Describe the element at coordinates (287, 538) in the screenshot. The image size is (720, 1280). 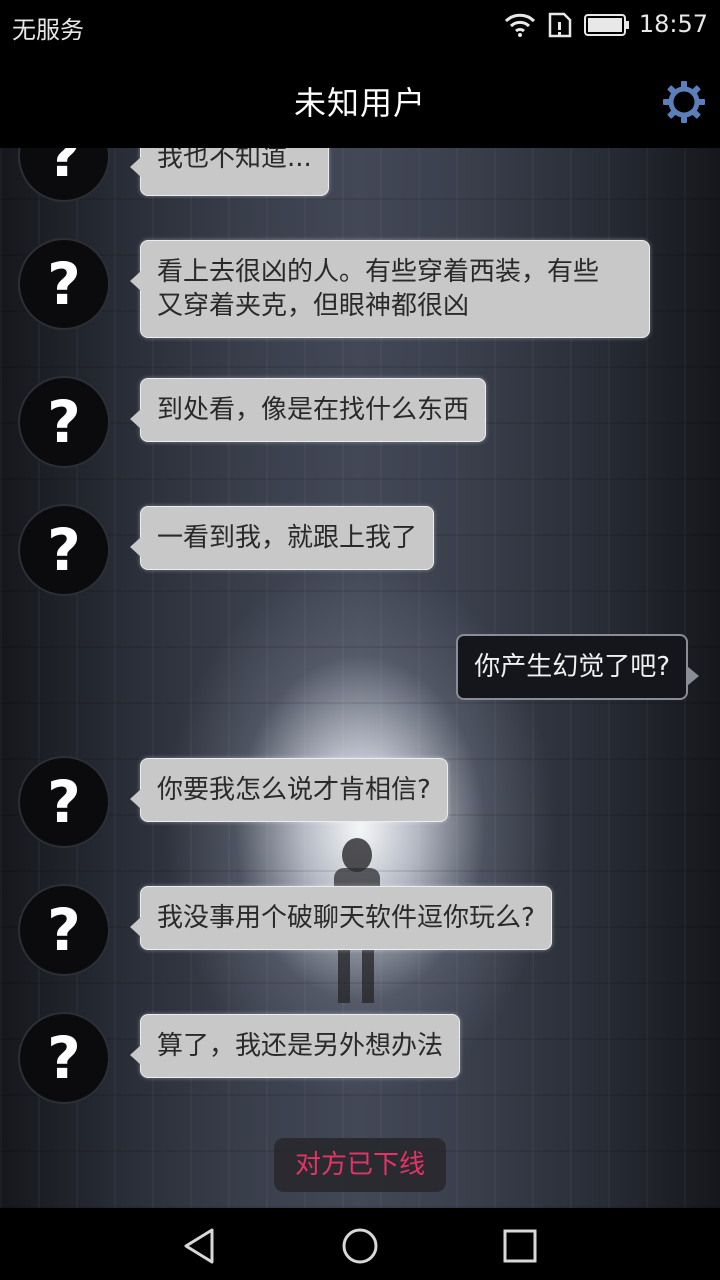
I see `message-text: 一看到我，就跟上我了` at that location.